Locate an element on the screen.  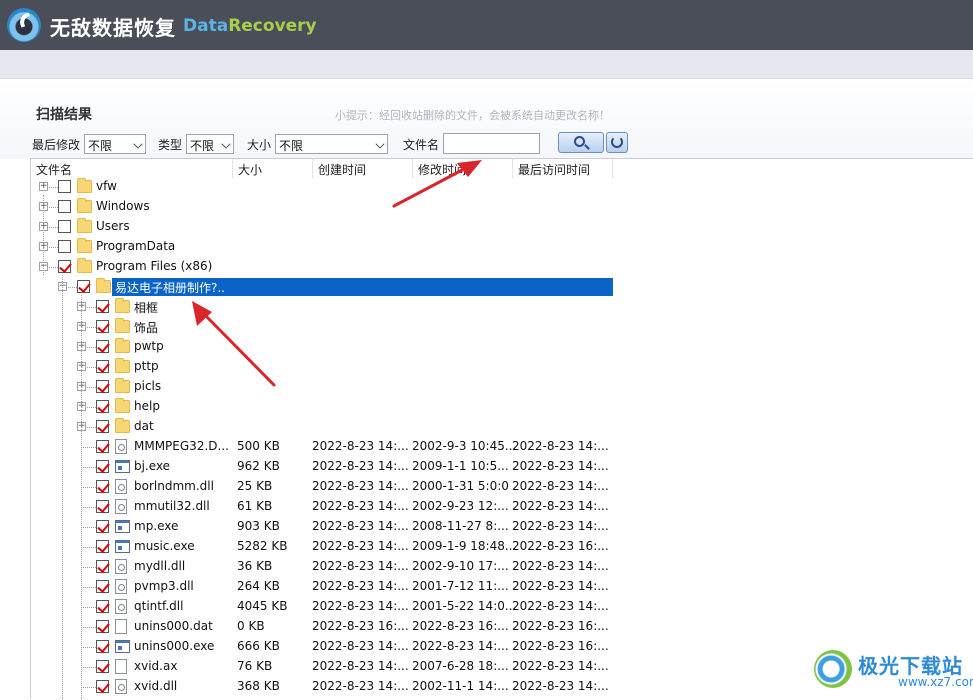
type-select: 不限 is located at coordinates (210, 144).